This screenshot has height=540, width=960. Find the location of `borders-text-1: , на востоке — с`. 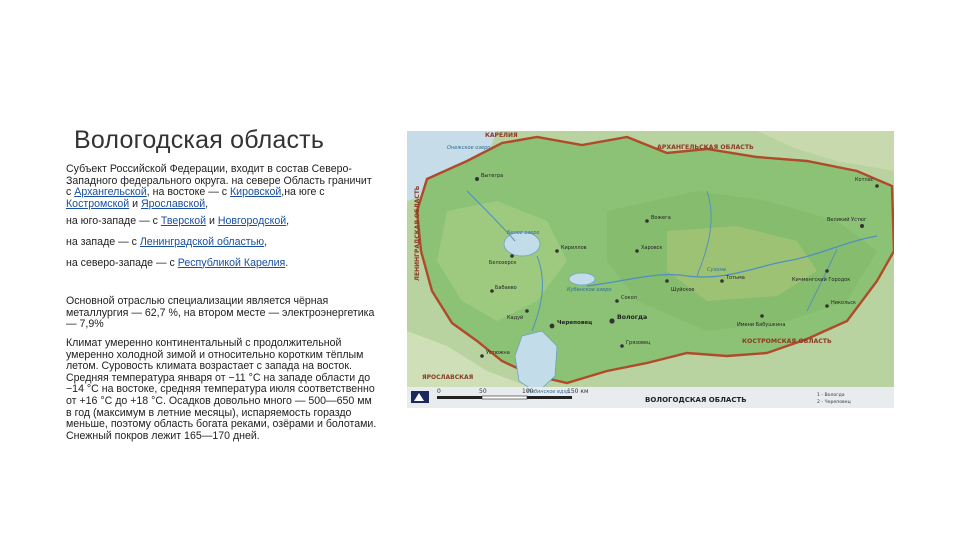

borders-text-1: , на востоке — с is located at coordinates (188, 192).